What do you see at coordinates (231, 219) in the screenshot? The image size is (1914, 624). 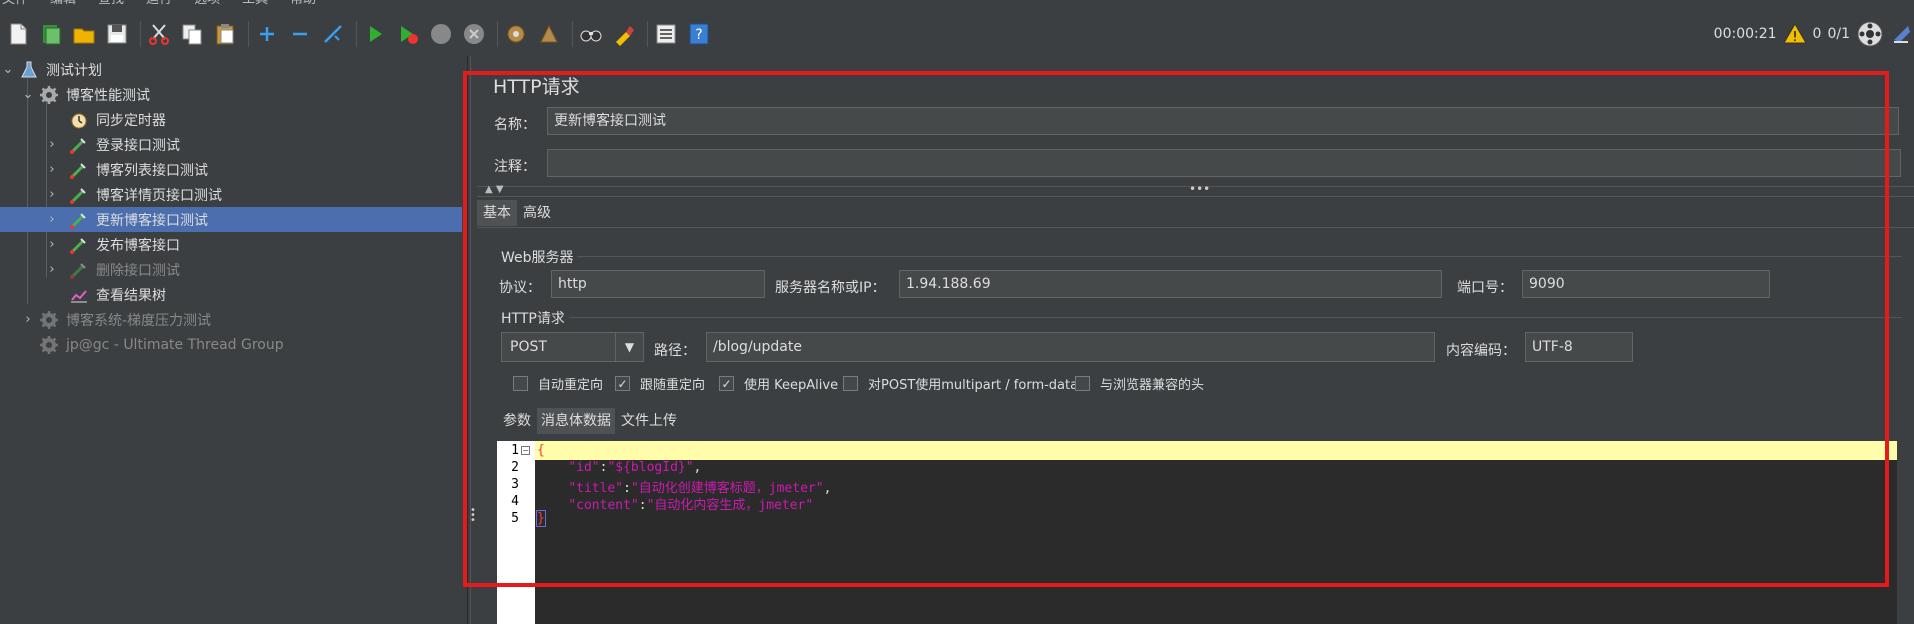 I see `tree-item: › 更新博客接口测试` at bounding box center [231, 219].